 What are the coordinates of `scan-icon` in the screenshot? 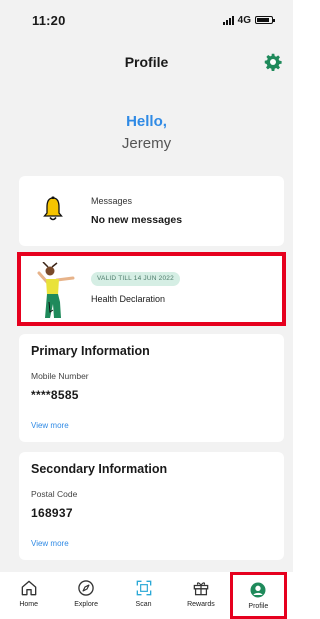 It's located at (143, 588).